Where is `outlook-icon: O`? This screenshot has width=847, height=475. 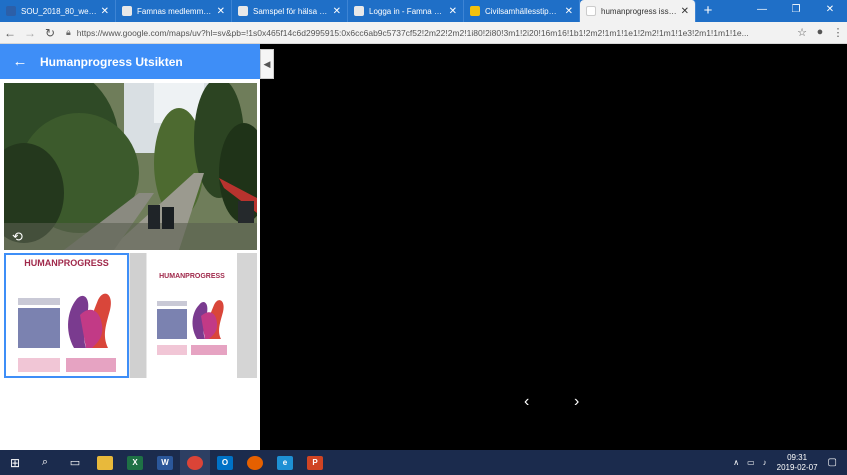
outlook-icon: O is located at coordinates (225, 462).